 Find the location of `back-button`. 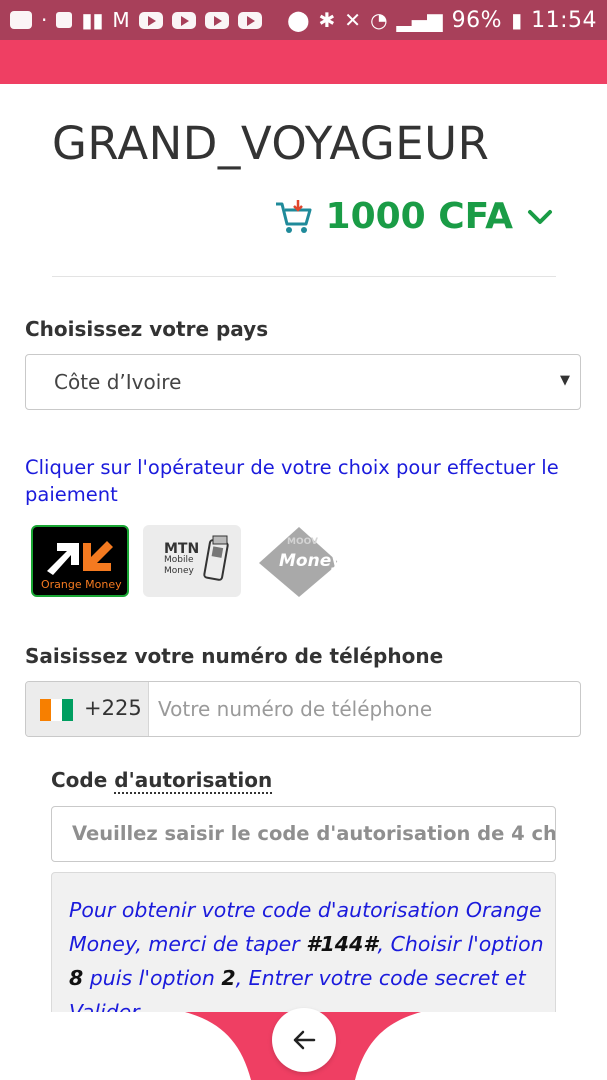

back-button is located at coordinates (304, 1040).